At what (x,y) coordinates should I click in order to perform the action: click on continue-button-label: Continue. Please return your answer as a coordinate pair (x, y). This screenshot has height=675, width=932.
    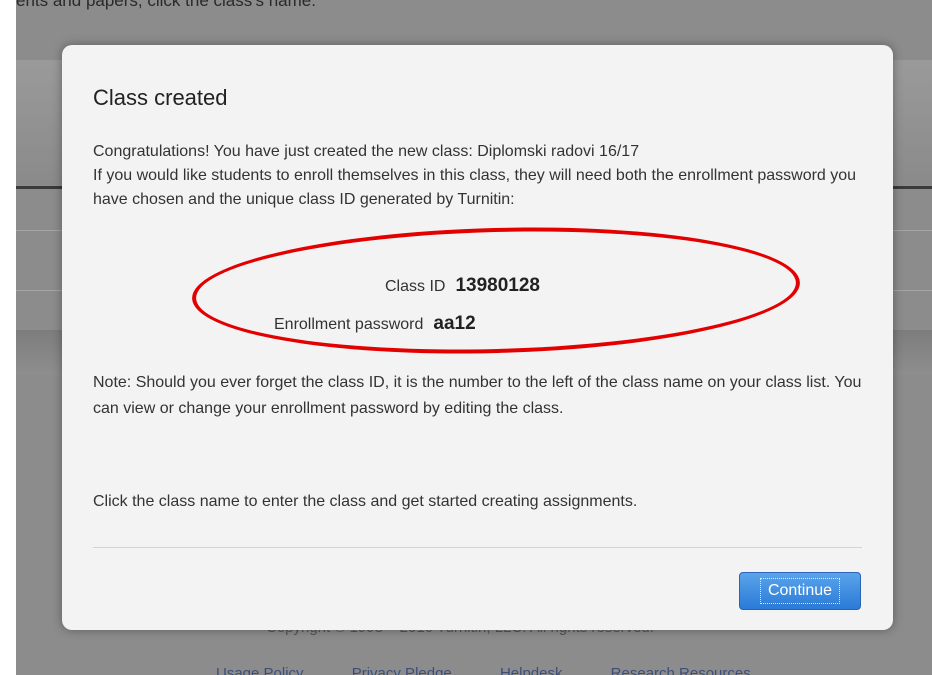
    Looking at the image, I should click on (800, 591).